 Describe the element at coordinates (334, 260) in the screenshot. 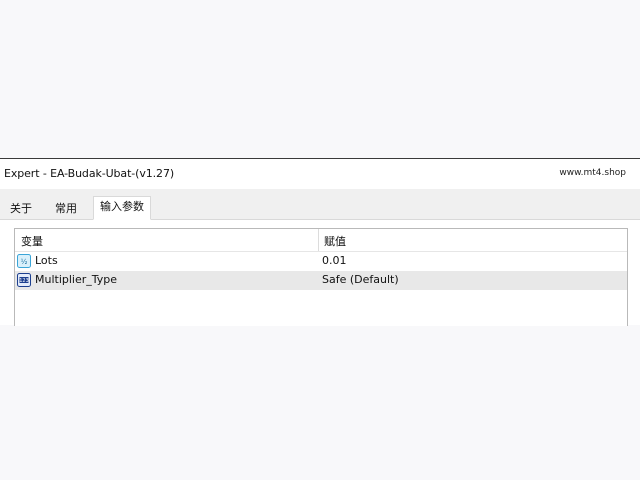

I see `variable-value: 0.01` at that location.